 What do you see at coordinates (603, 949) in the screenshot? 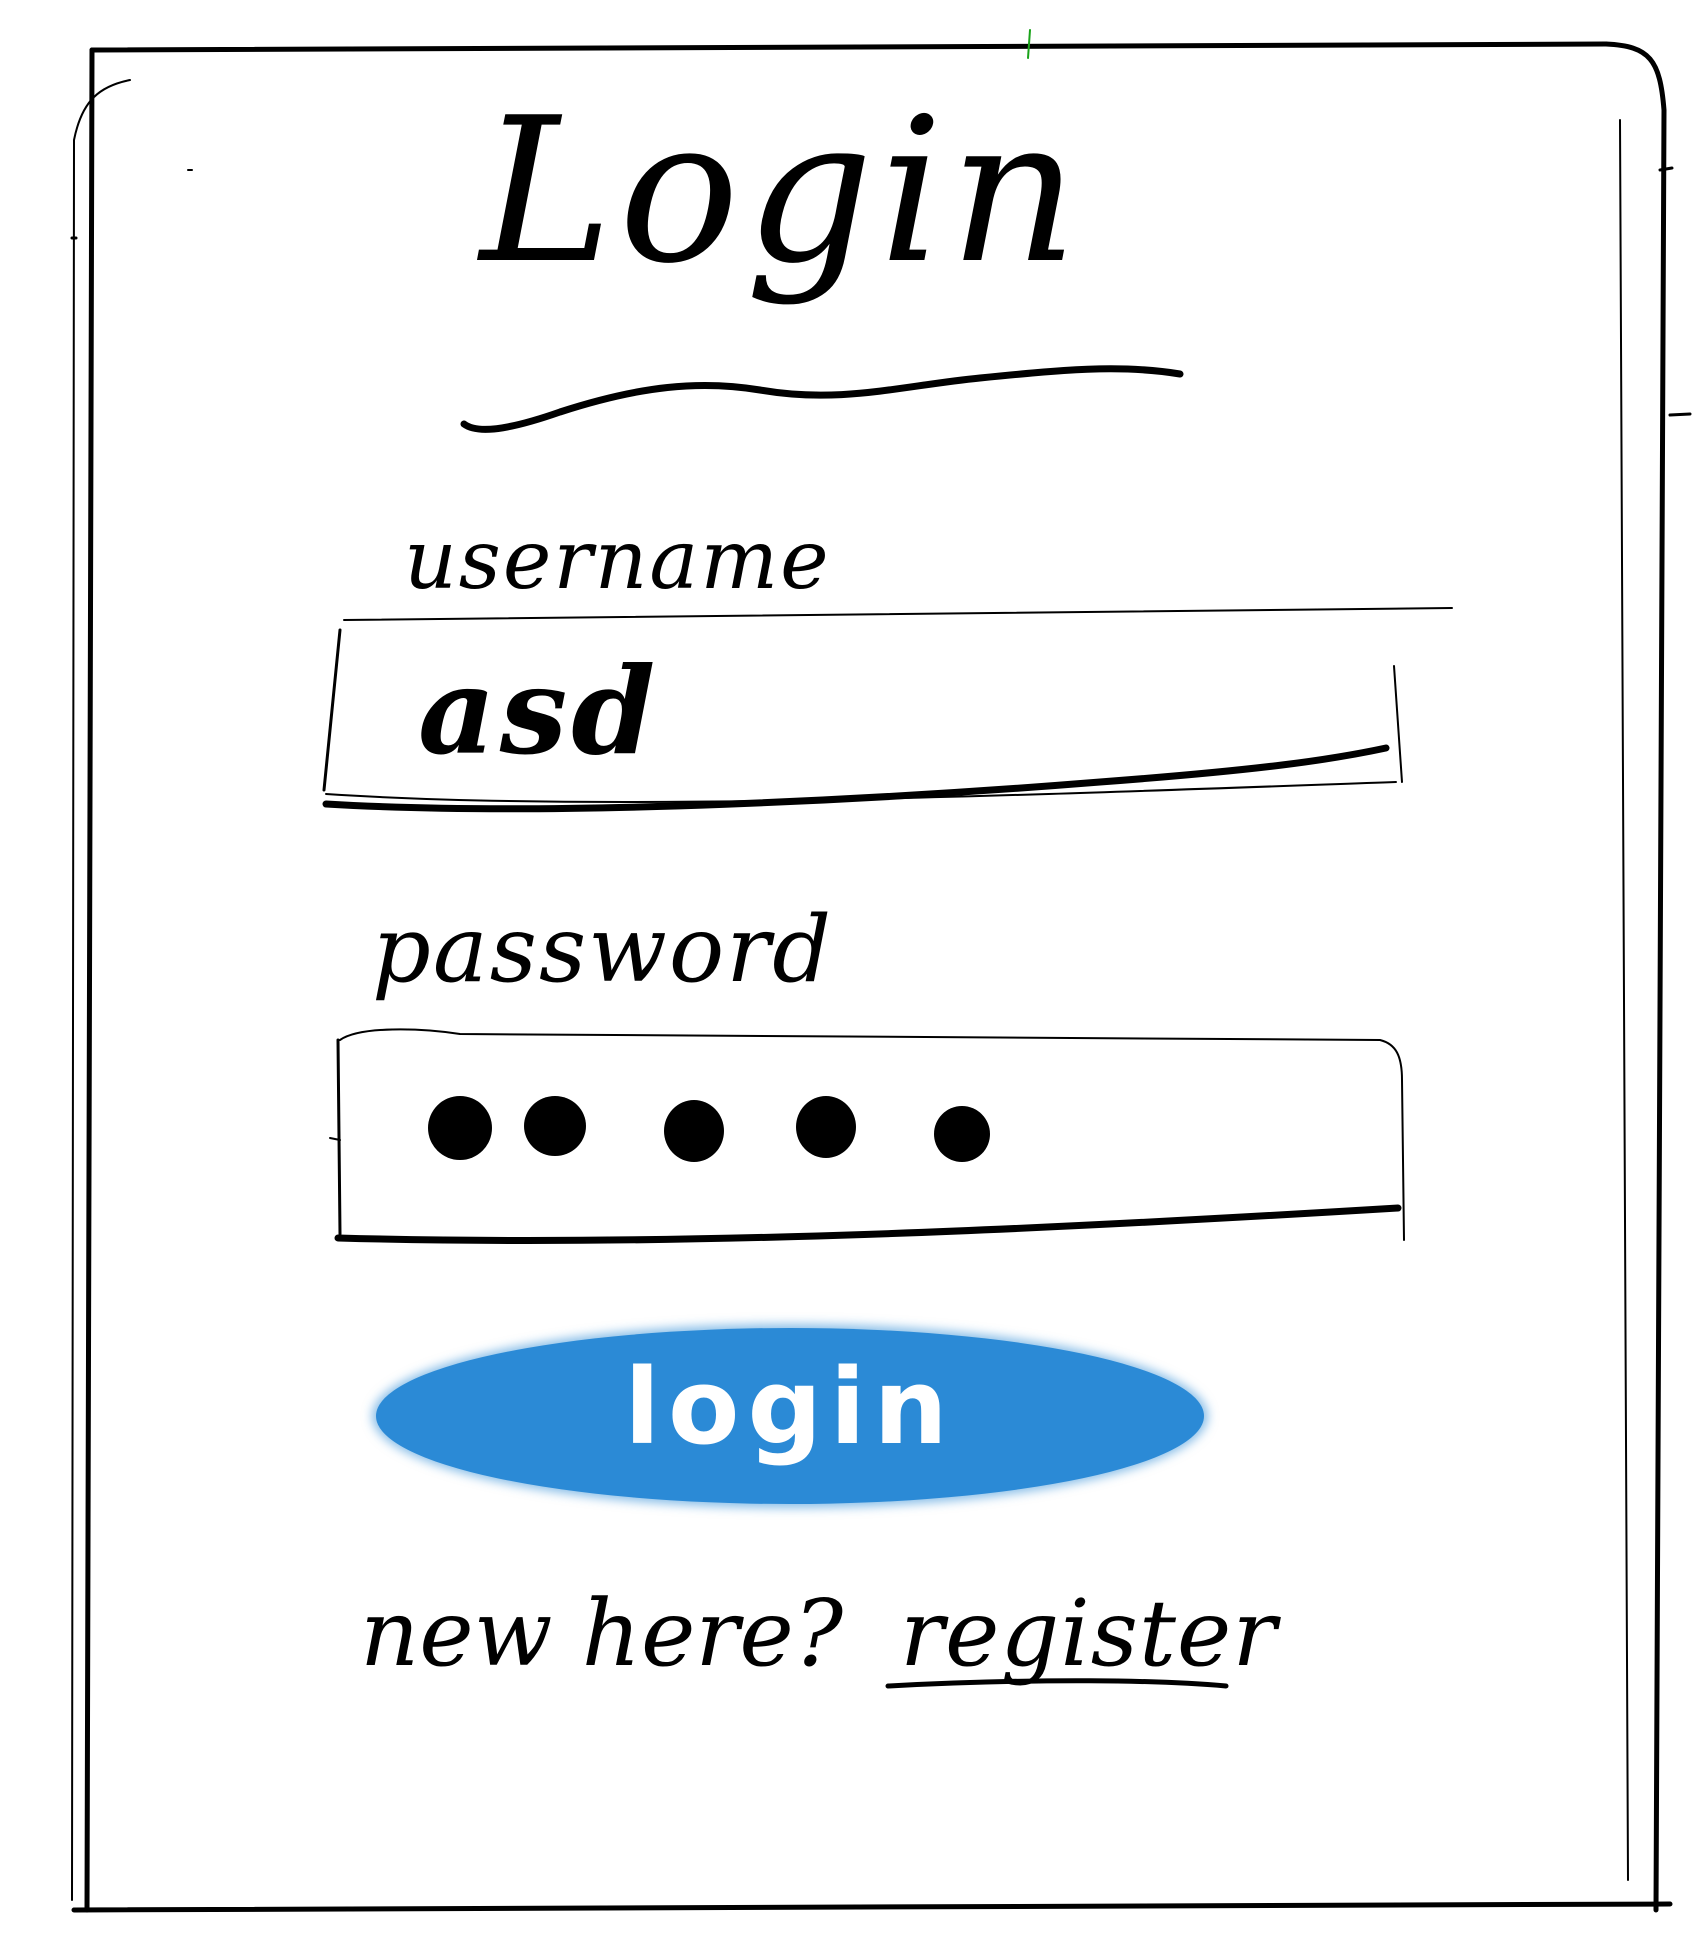
I see `password-label: password` at bounding box center [603, 949].